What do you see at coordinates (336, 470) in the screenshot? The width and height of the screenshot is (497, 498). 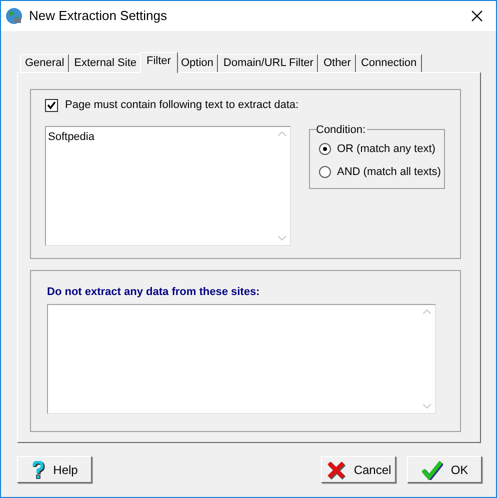 I see `cross-icon` at bounding box center [336, 470].